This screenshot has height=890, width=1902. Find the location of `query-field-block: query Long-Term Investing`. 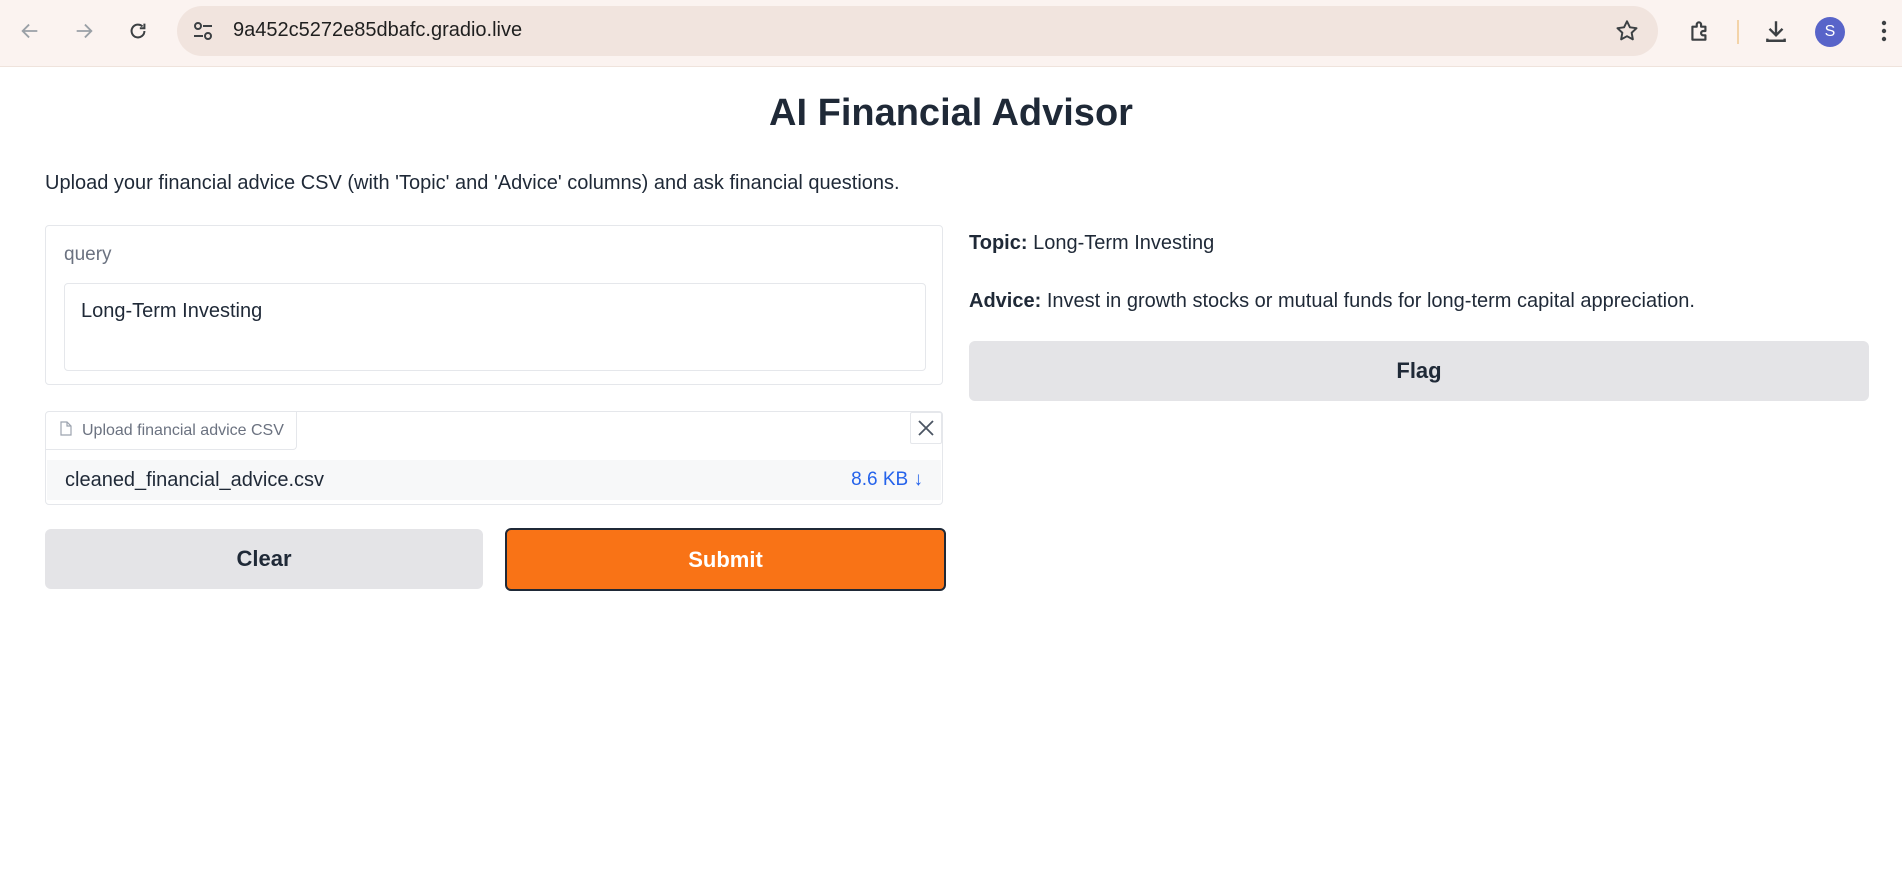

query-field-block: query Long-Term Investing is located at coordinates (494, 305).